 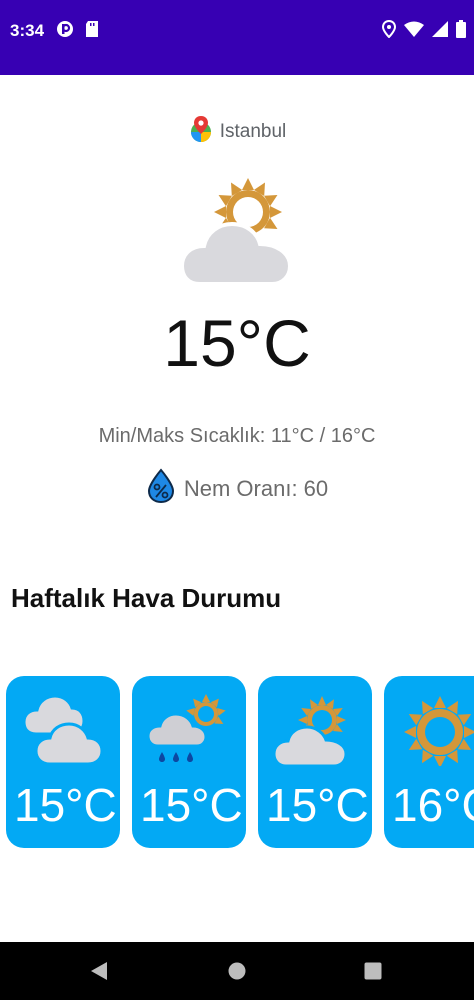 What do you see at coordinates (65, 31) in the screenshot?
I see `pocket-icon` at bounding box center [65, 31].